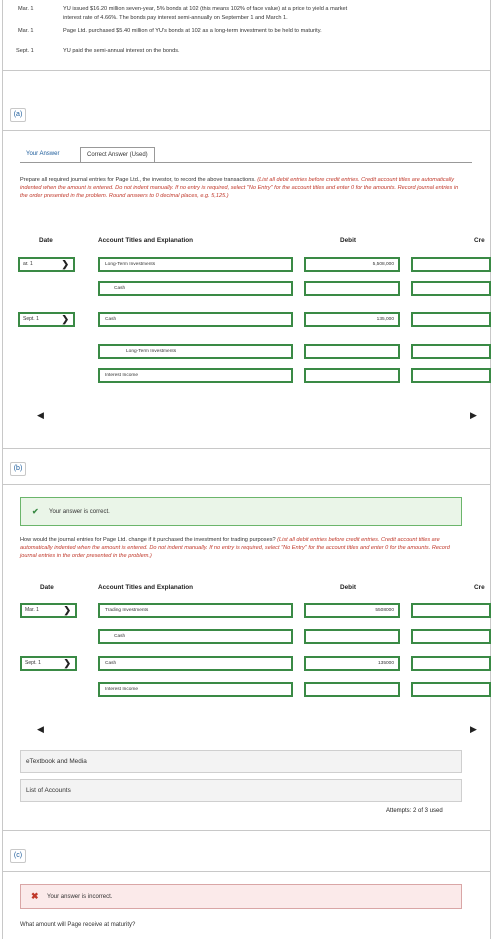 This screenshot has height=939, width=493. Describe the element at coordinates (414, 811) in the screenshot. I see `attempts-counter: Attempts: 2 of 3 used` at that location.